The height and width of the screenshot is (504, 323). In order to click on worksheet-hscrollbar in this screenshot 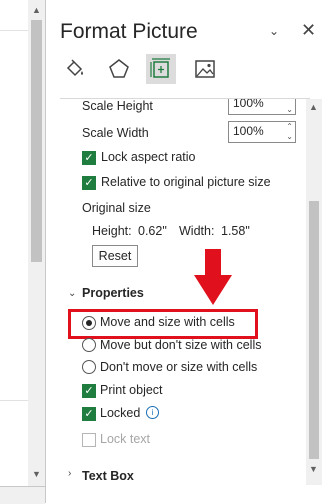, I will do `click(22, 495)`.